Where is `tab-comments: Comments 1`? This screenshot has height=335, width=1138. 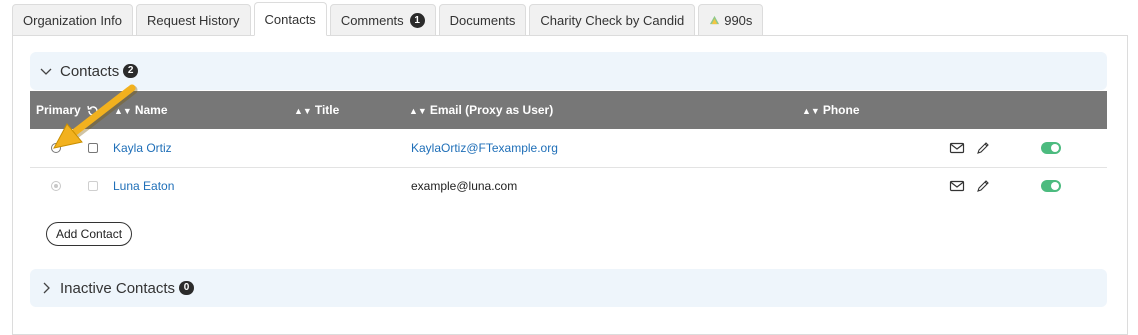 tab-comments: Comments 1 is located at coordinates (382, 20).